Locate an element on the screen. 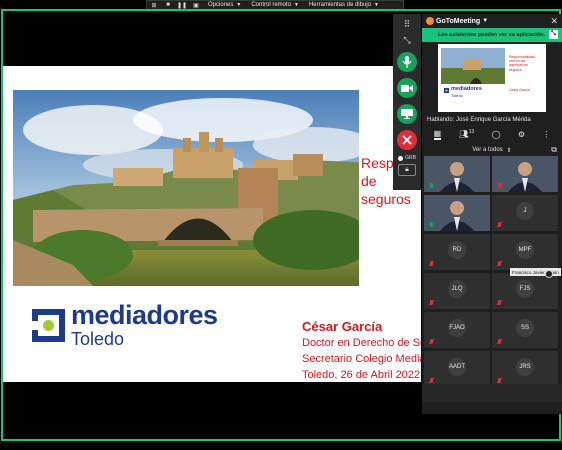 The height and width of the screenshot is (450, 562). remote-control-menu: Control remoto ▼ is located at coordinates (275, 5).